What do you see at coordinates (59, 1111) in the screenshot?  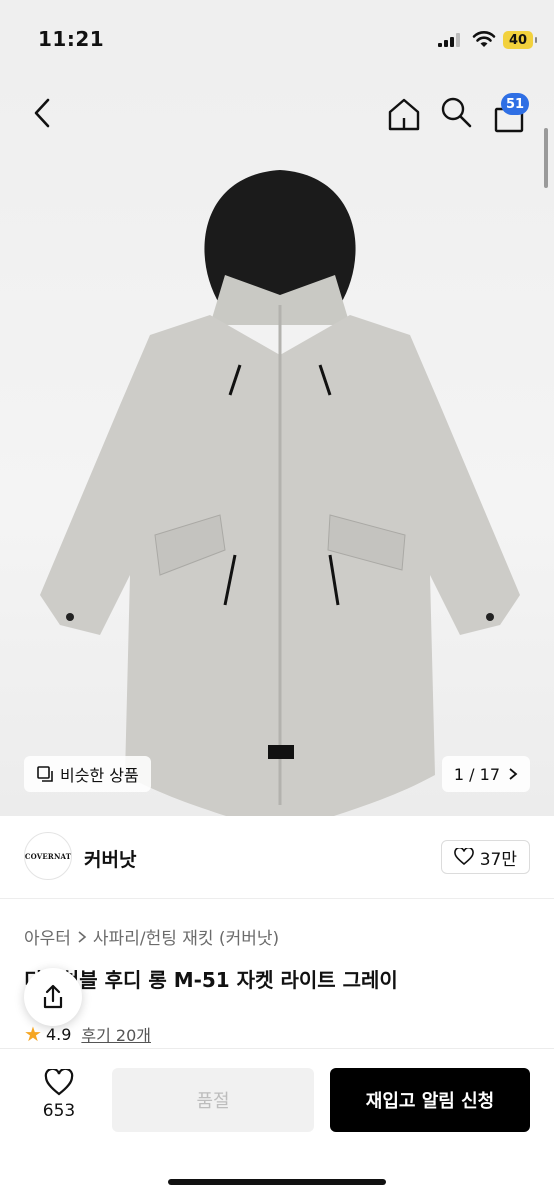 I see `wishlist-count: 653` at bounding box center [59, 1111].